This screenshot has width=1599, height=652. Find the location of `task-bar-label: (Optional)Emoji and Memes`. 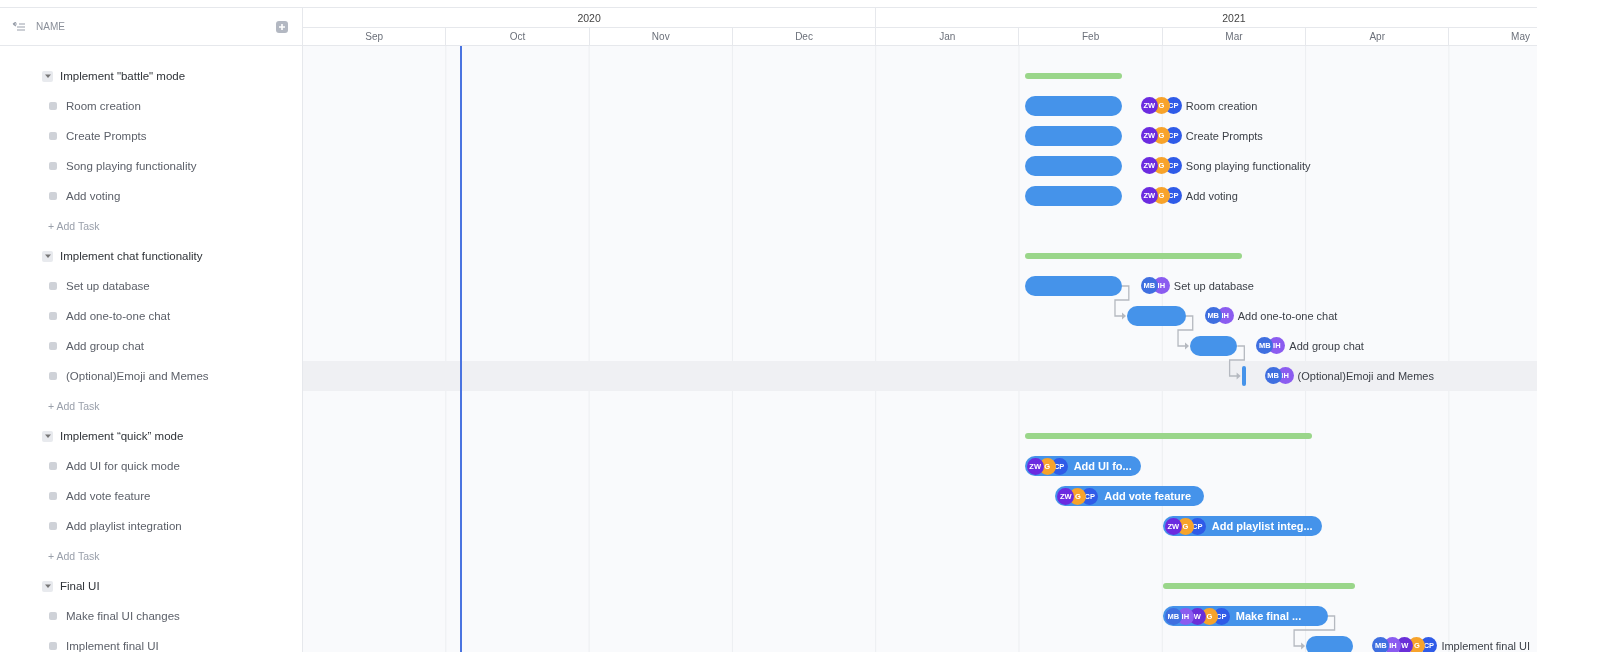

task-bar-label: (Optional)Emoji and Memes is located at coordinates (1365, 375).